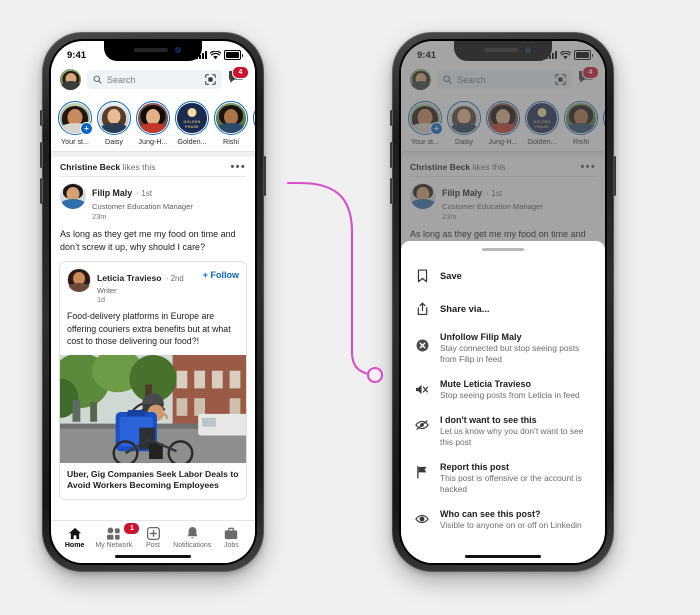  What do you see at coordinates (97, 79) in the screenshot?
I see `search-icon` at bounding box center [97, 79].